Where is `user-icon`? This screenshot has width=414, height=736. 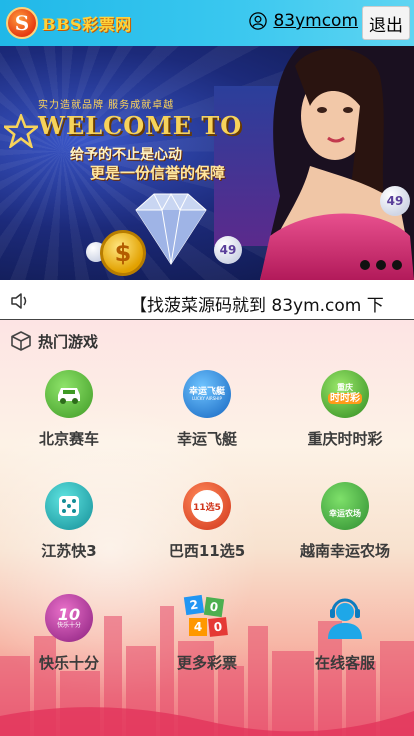 user-icon is located at coordinates (258, 21).